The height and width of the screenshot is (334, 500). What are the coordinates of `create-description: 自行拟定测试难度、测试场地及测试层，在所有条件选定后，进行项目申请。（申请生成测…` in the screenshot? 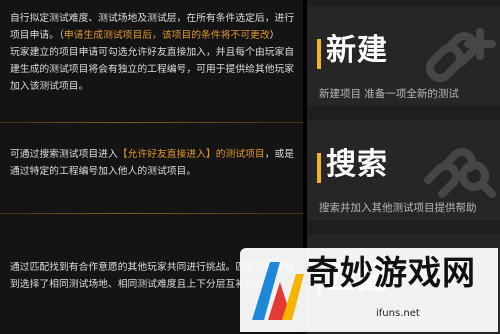 It's located at (154, 52).